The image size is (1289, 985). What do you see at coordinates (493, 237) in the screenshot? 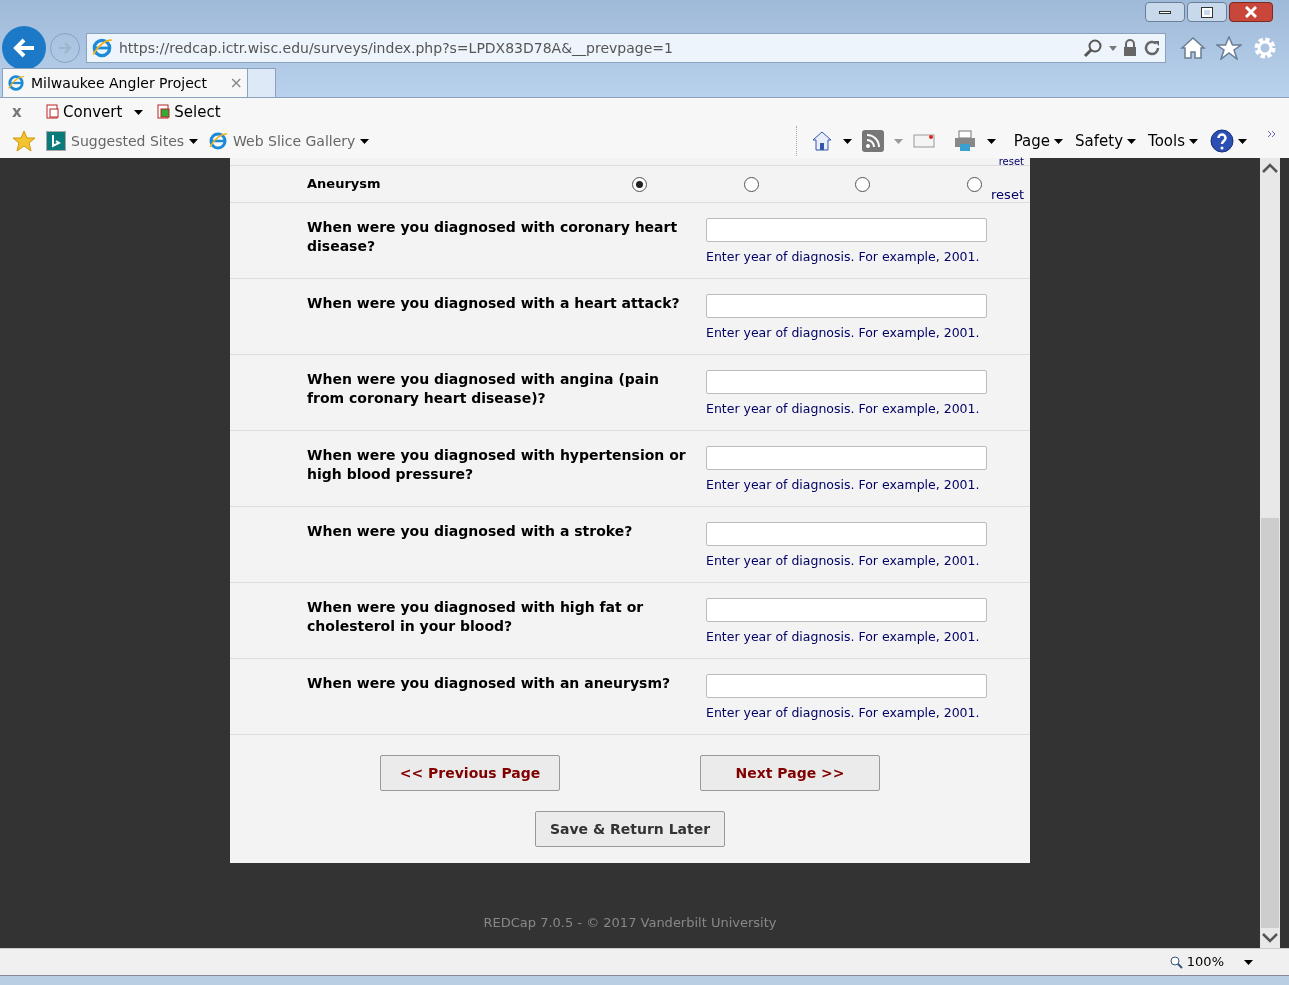
I see `question-text: When were you diagnosed with coronary heart disease?` at bounding box center [493, 237].